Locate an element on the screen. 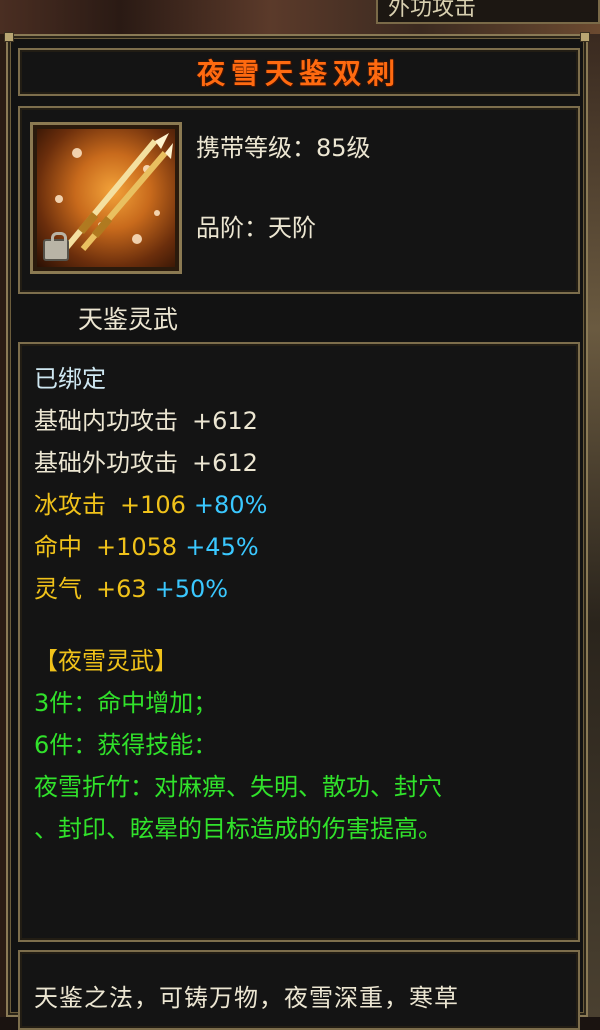 The image size is (600, 1030). base-stat-row: 基础内功攻击 +612 is located at coordinates (146, 421).